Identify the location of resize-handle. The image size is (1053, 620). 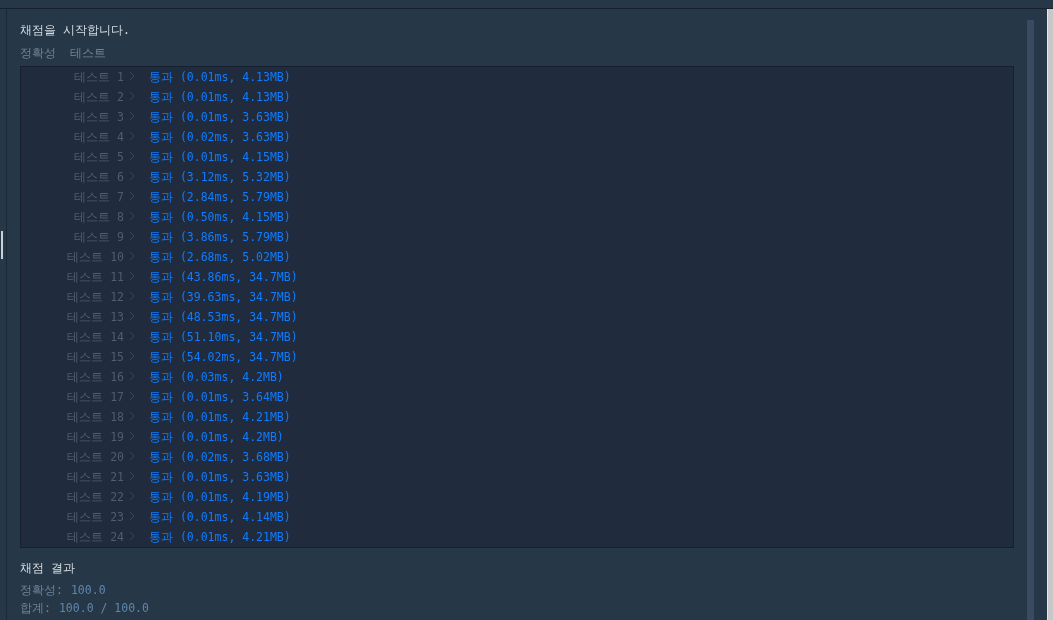
(2, 244).